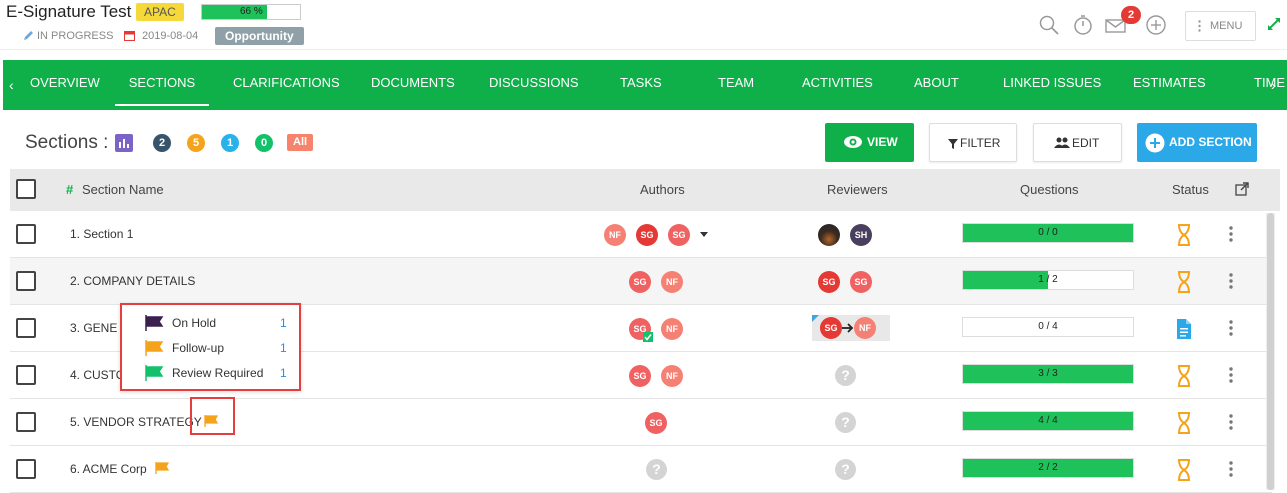 The width and height of the screenshot is (1287, 493). I want to click on section-name: 3. GENE, so click(93, 328).